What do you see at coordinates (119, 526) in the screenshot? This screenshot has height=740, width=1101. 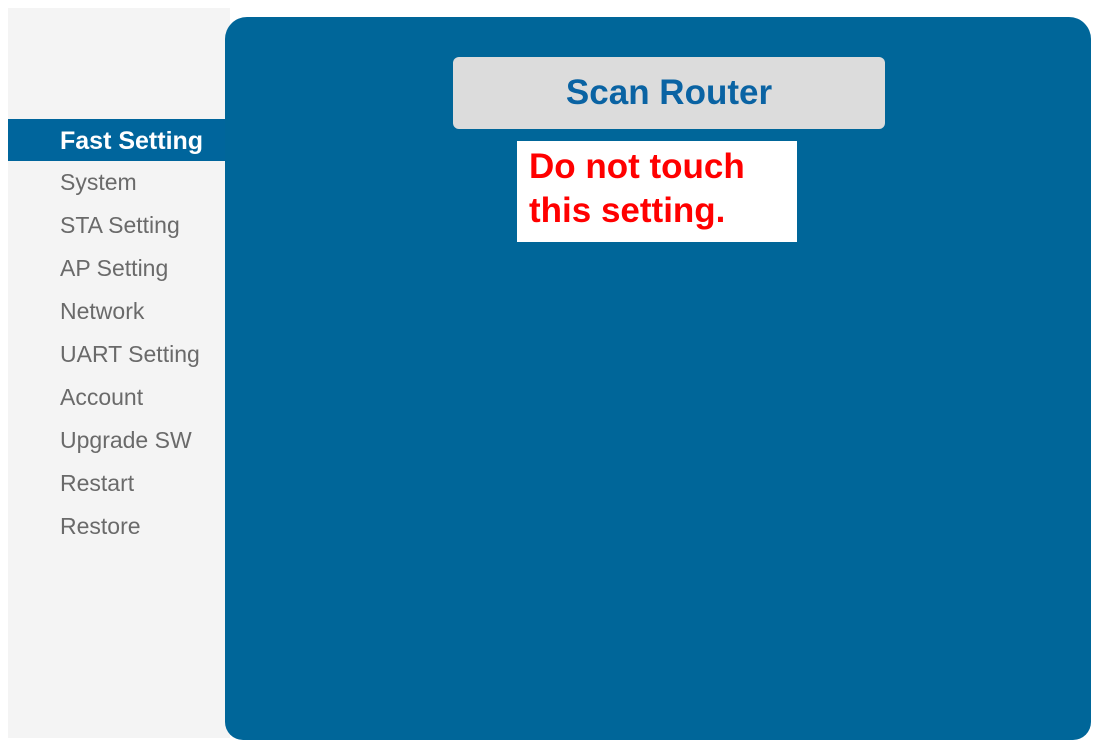 I see `sidebar-item-restore: Restore` at bounding box center [119, 526].